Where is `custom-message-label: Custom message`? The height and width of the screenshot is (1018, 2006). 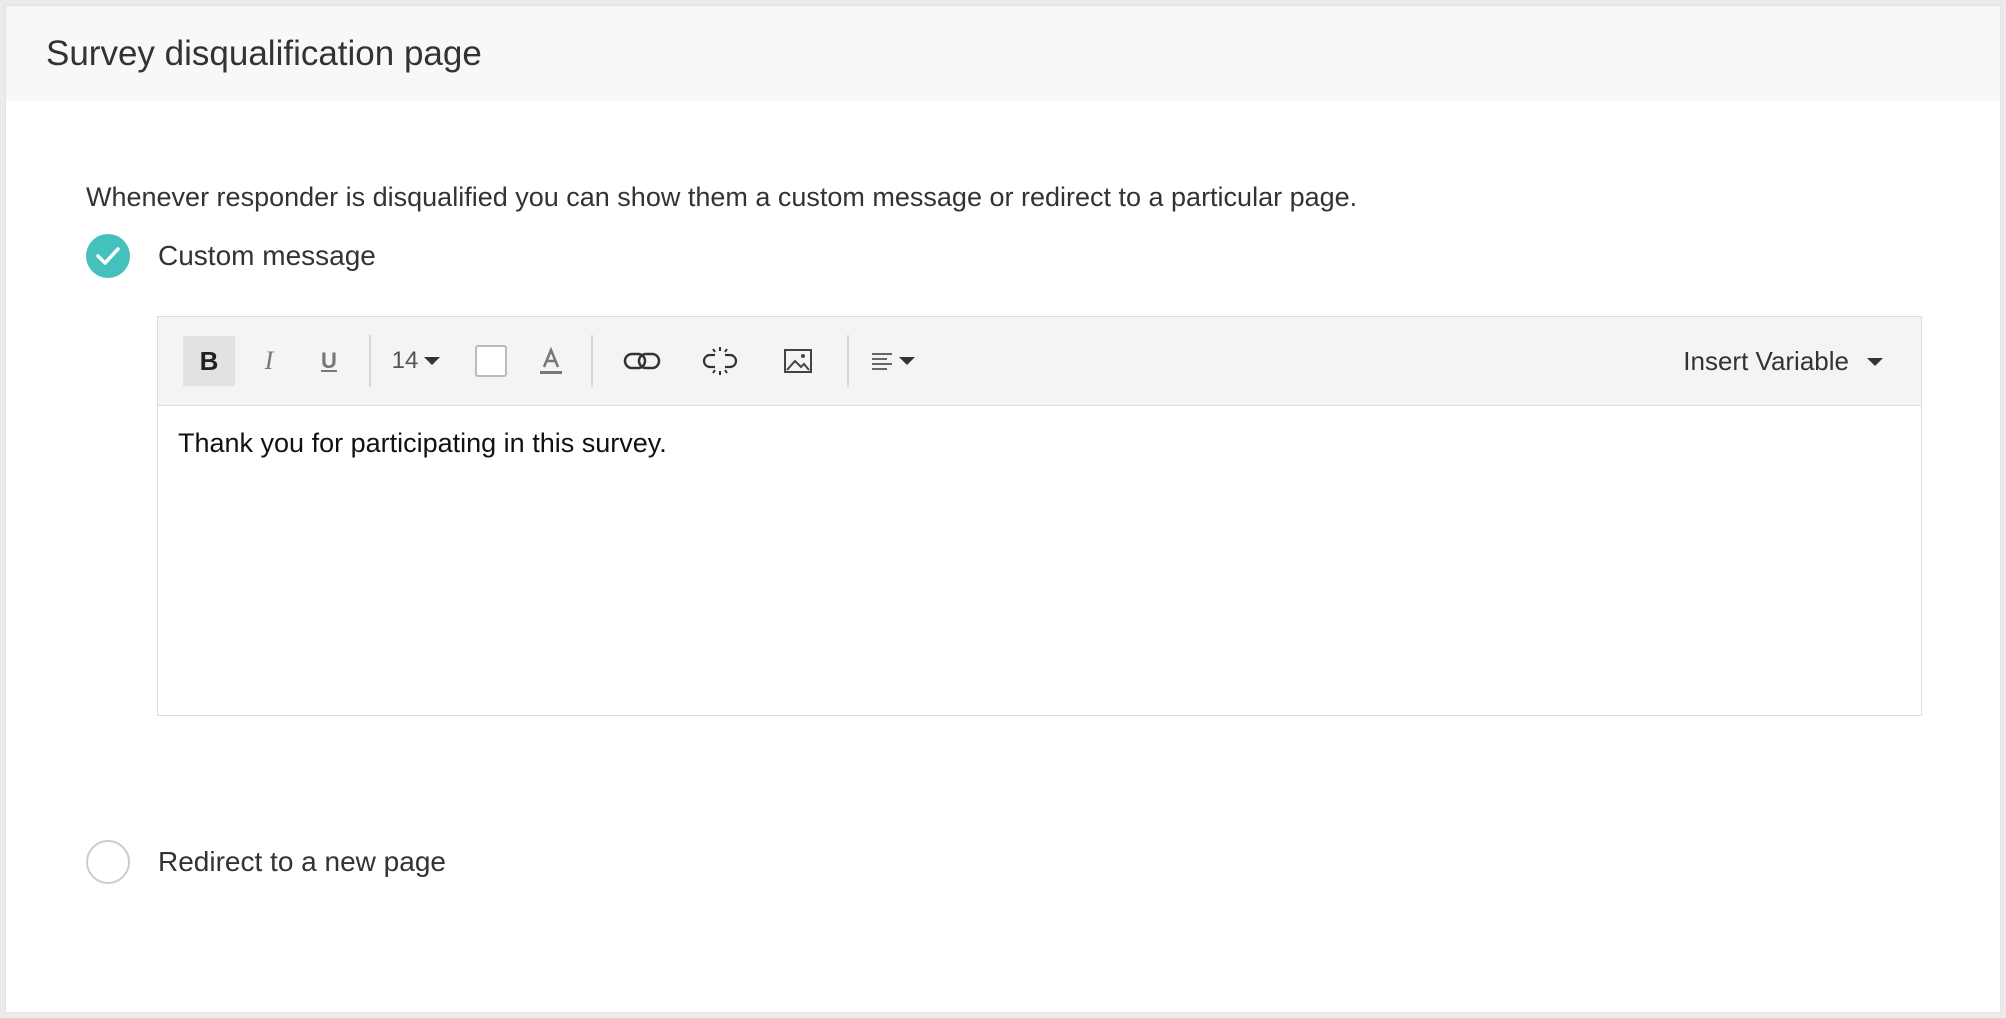 custom-message-label: Custom message is located at coordinates (267, 255).